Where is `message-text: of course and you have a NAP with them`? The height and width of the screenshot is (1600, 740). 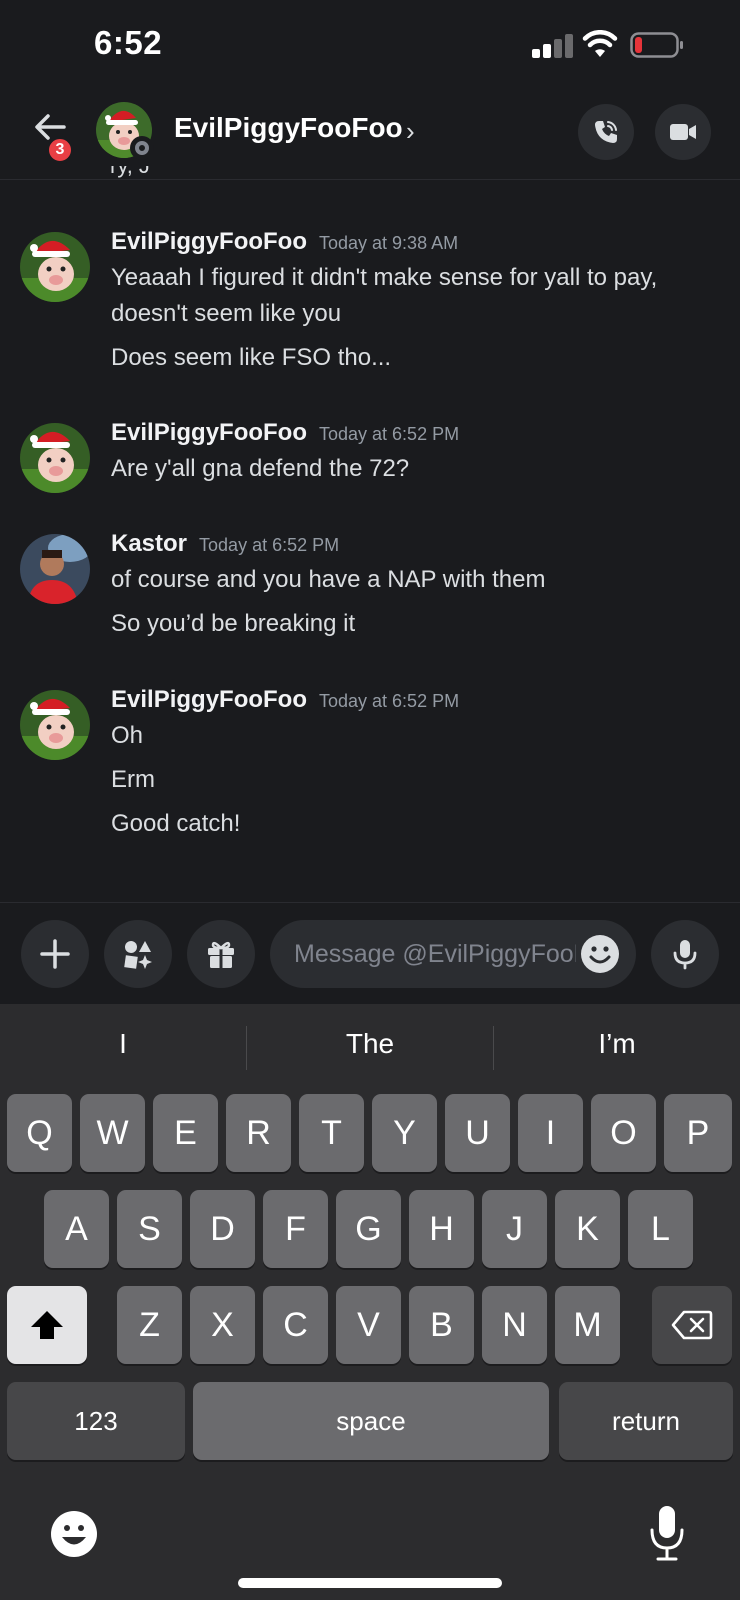
message-text: of course and you have a NAP with them is located at coordinates (328, 579).